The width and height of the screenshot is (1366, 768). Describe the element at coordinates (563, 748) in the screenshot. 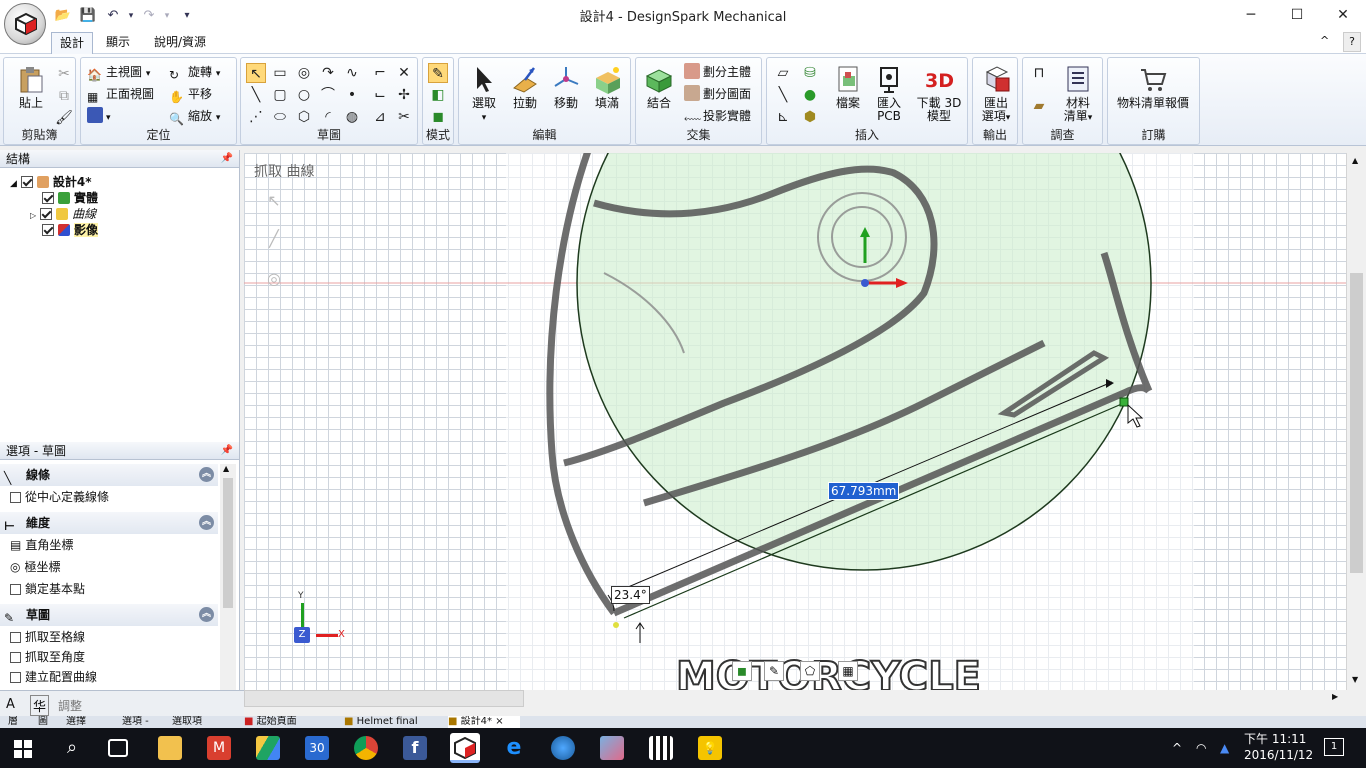

I see `globe-app-icon` at that location.